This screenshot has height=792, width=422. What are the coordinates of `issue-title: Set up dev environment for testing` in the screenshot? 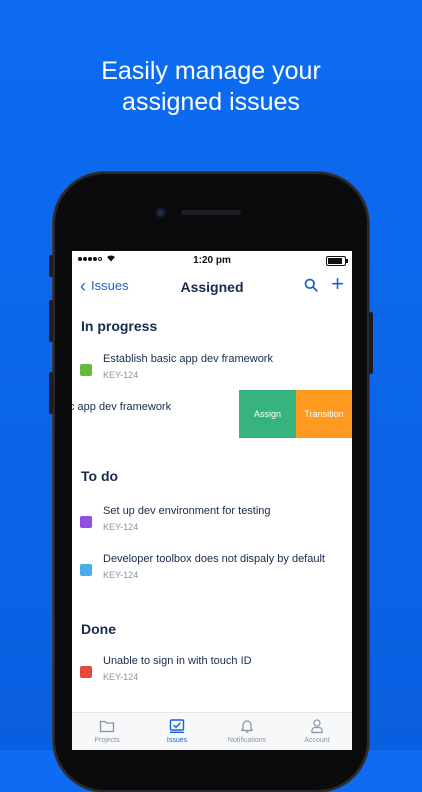 It's located at (187, 511).